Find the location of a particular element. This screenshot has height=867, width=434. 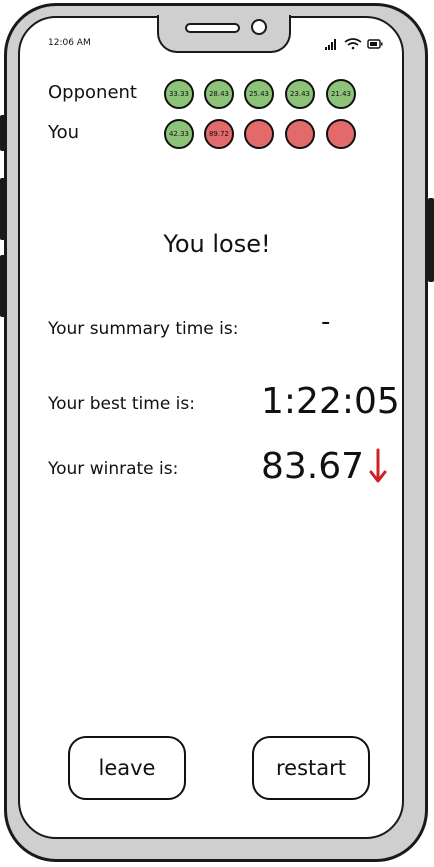

best-time-label: Your best time is: is located at coordinates (121, 404).